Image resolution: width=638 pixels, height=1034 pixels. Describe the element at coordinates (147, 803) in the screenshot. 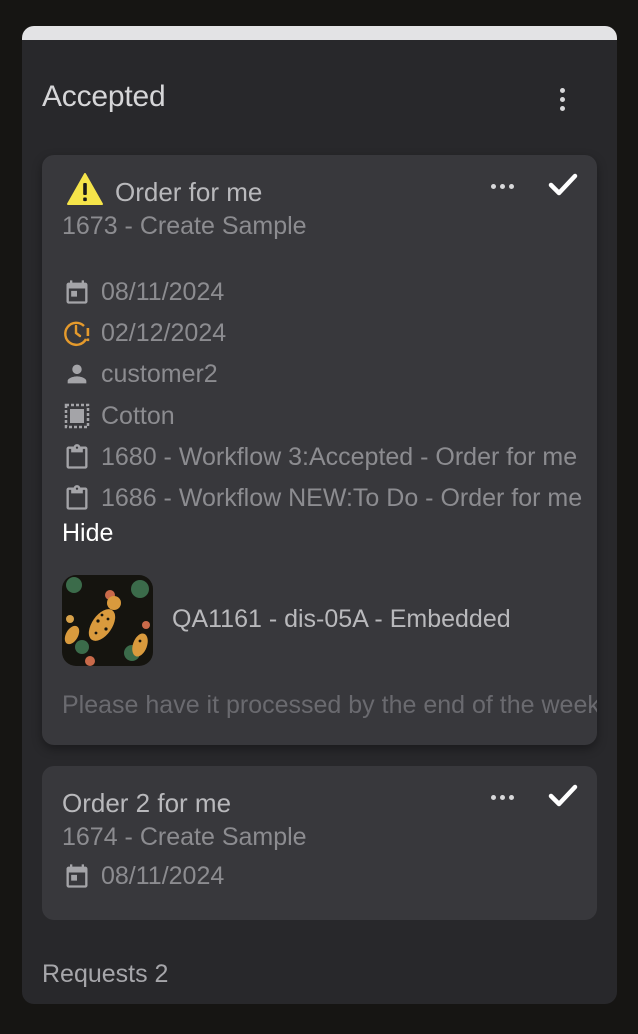

I see `card-title: Order 2 for me` at that location.